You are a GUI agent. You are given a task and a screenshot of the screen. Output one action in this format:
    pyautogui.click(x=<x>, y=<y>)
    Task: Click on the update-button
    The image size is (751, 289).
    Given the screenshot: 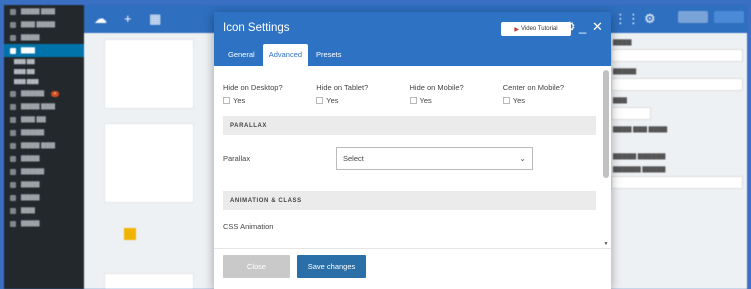 What is the action you would take?
    pyautogui.click(x=729, y=17)
    